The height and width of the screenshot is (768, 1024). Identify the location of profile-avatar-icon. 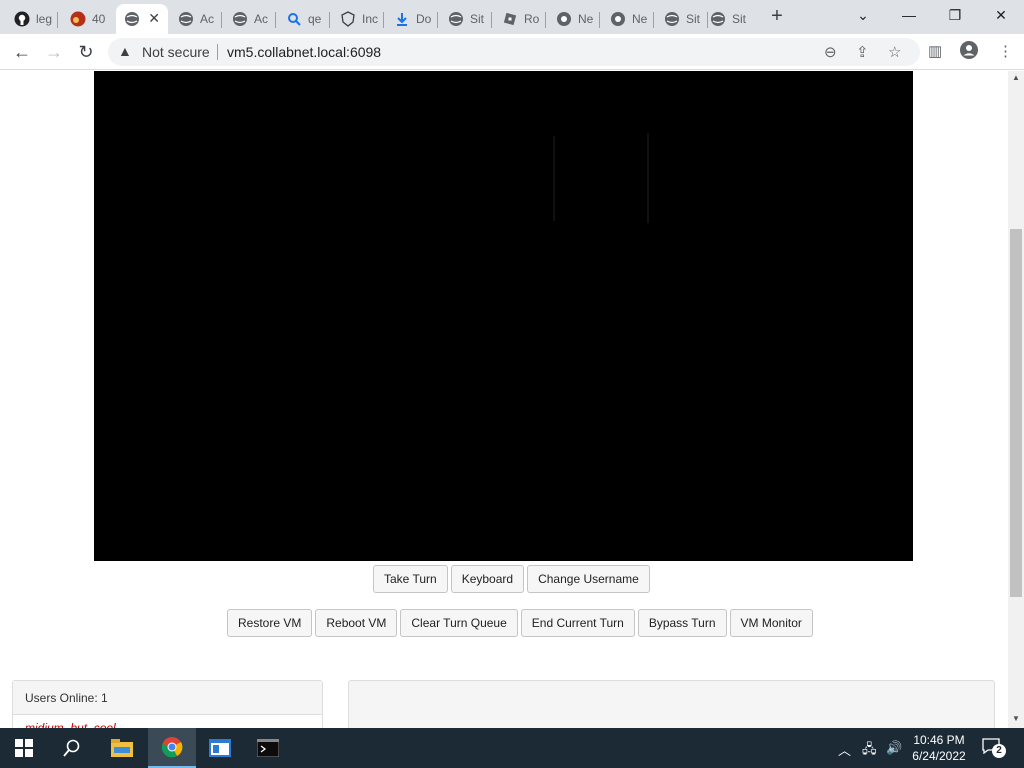
(969, 52).